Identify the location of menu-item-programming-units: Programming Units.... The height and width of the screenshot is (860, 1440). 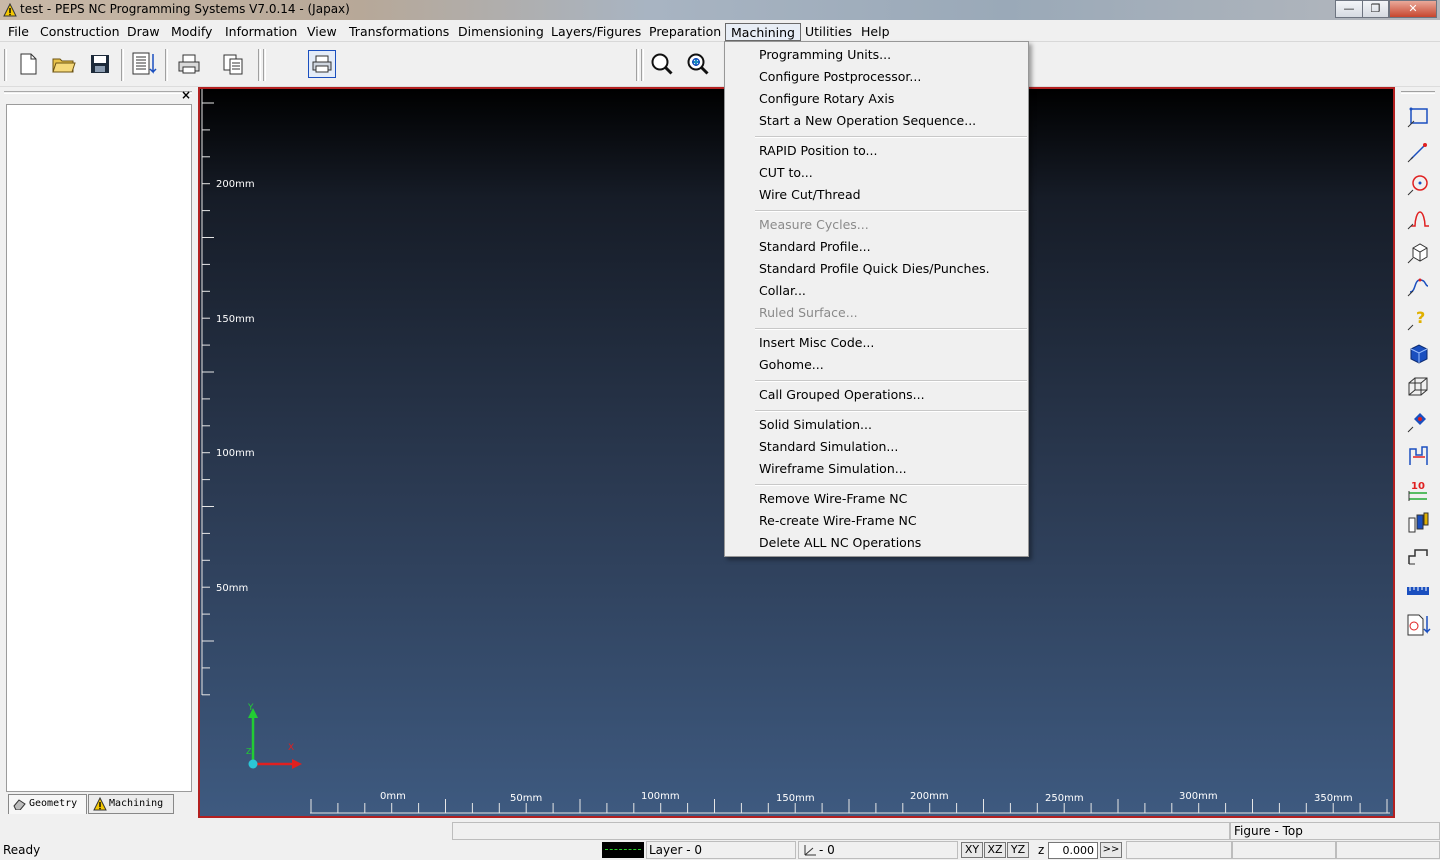
(825, 55).